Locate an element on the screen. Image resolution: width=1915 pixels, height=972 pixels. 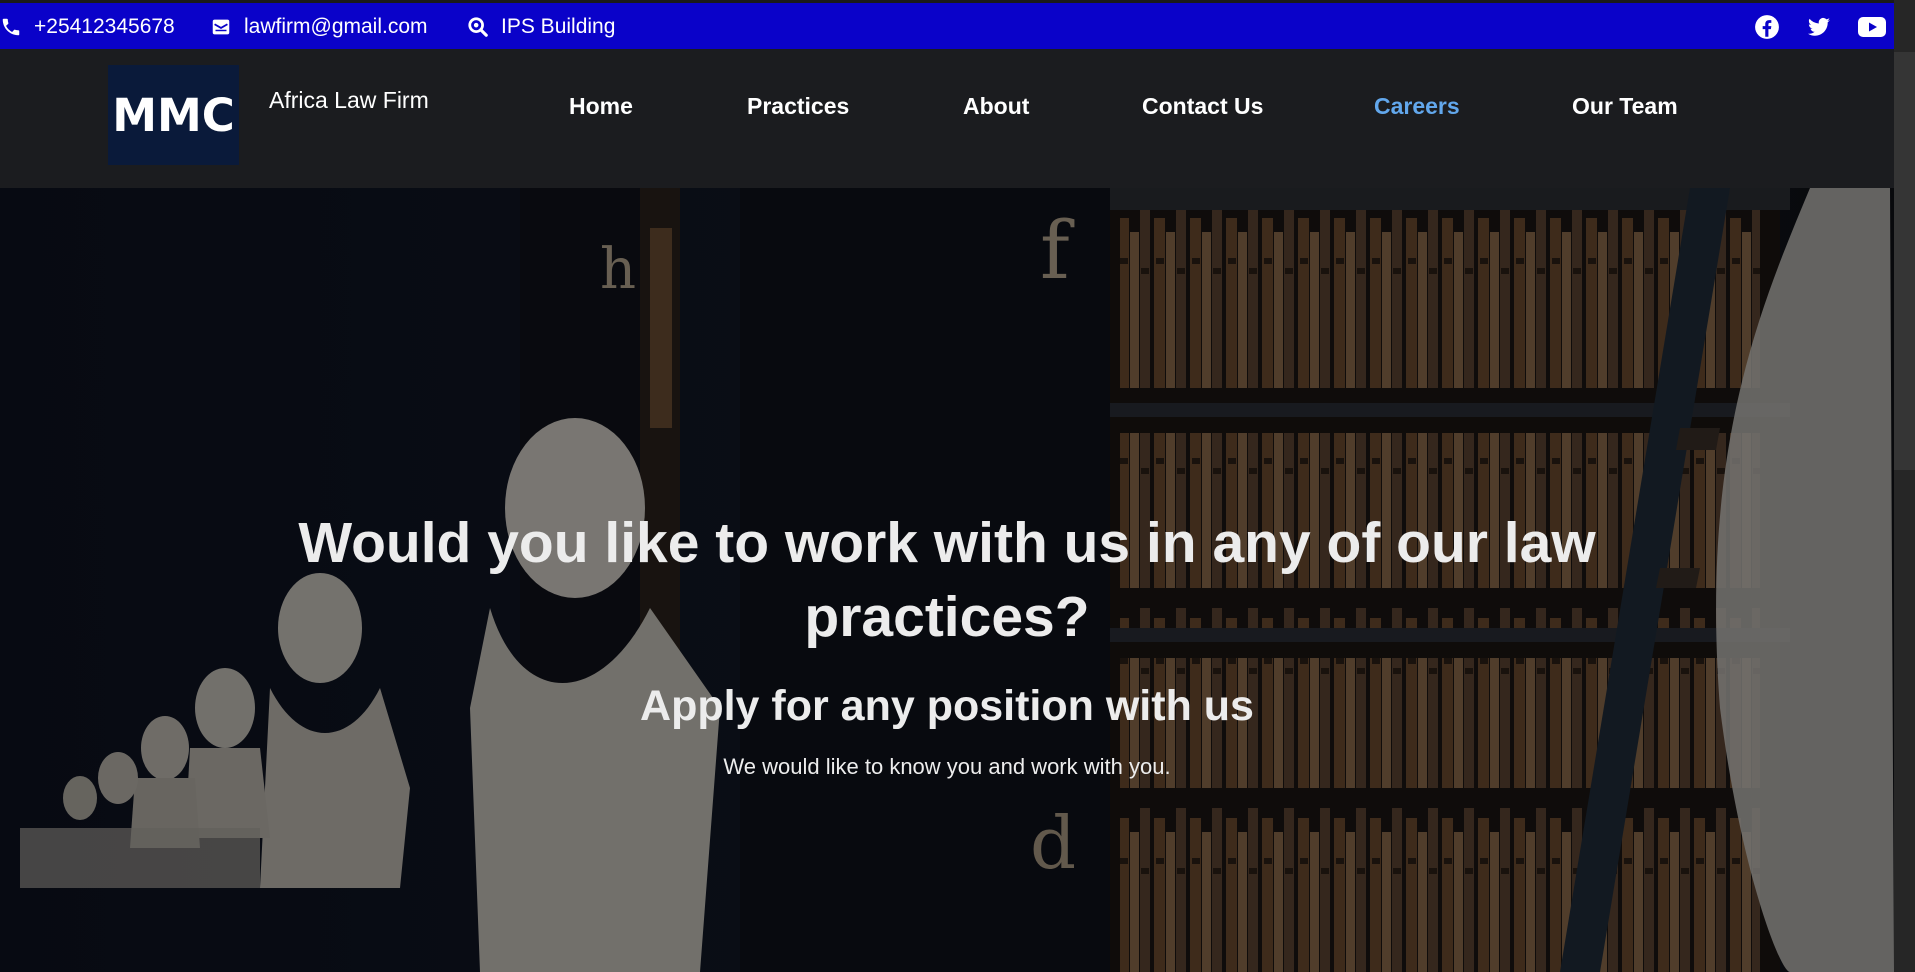
youtube-icon is located at coordinates (1872, 27).